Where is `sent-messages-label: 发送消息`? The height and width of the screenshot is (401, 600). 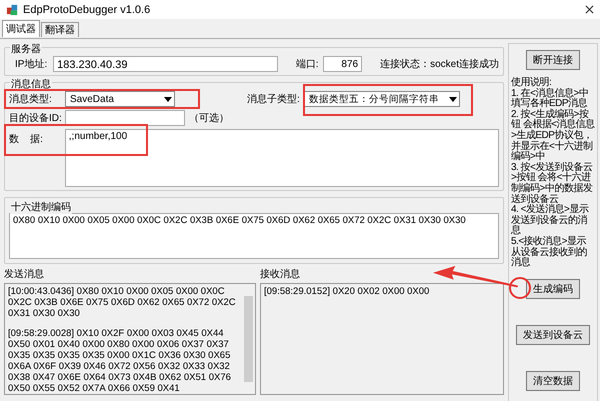
sent-messages-label: 发送消息 is located at coordinates (24, 274).